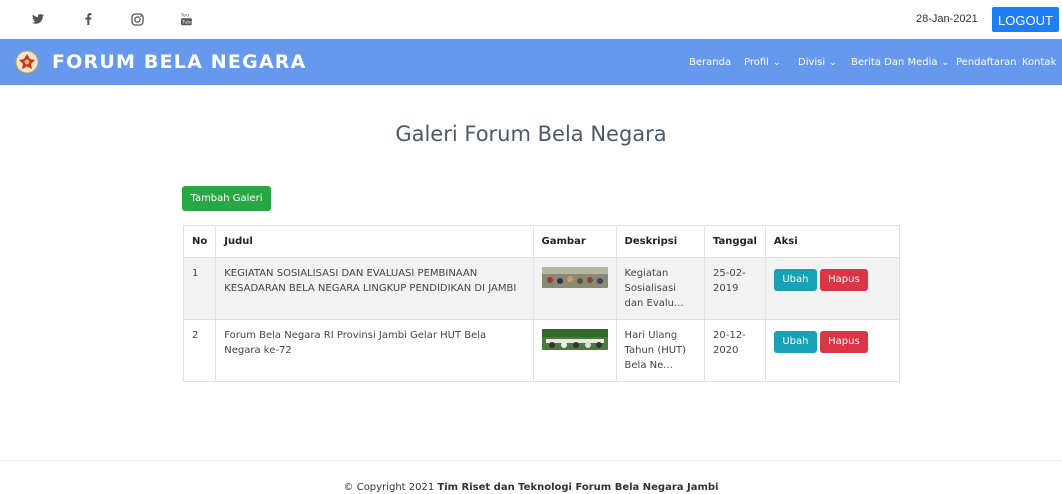  I want to click on footer-divider, so click(531, 460).